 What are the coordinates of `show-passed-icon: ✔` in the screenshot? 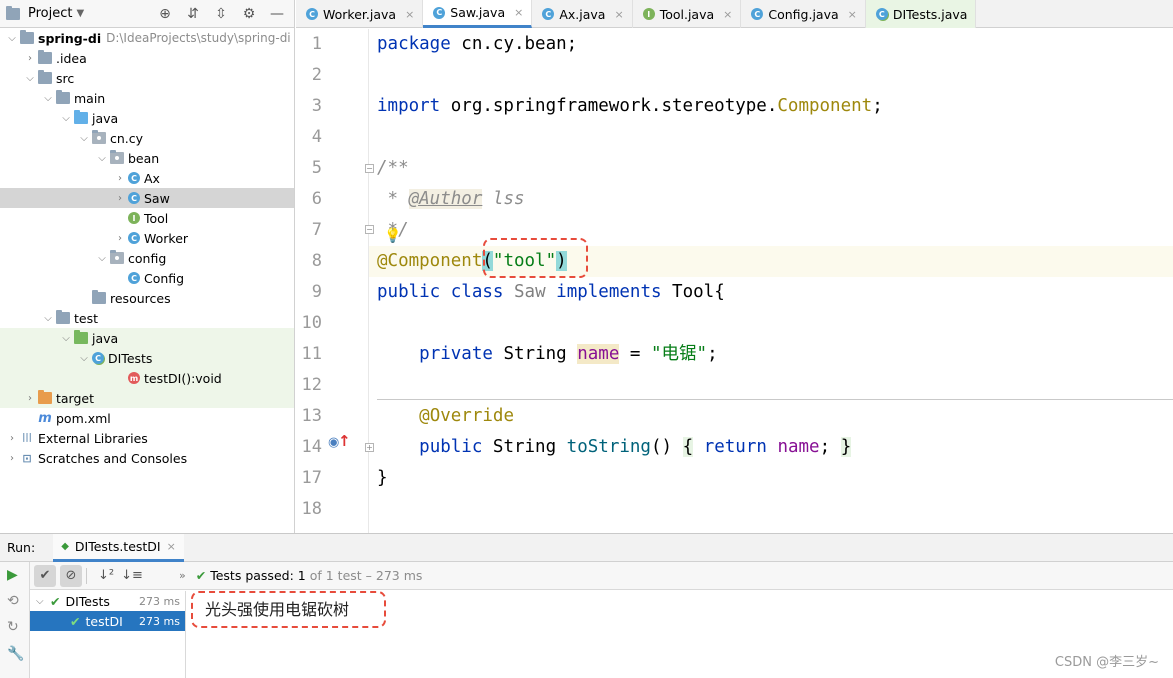 It's located at (45, 575).